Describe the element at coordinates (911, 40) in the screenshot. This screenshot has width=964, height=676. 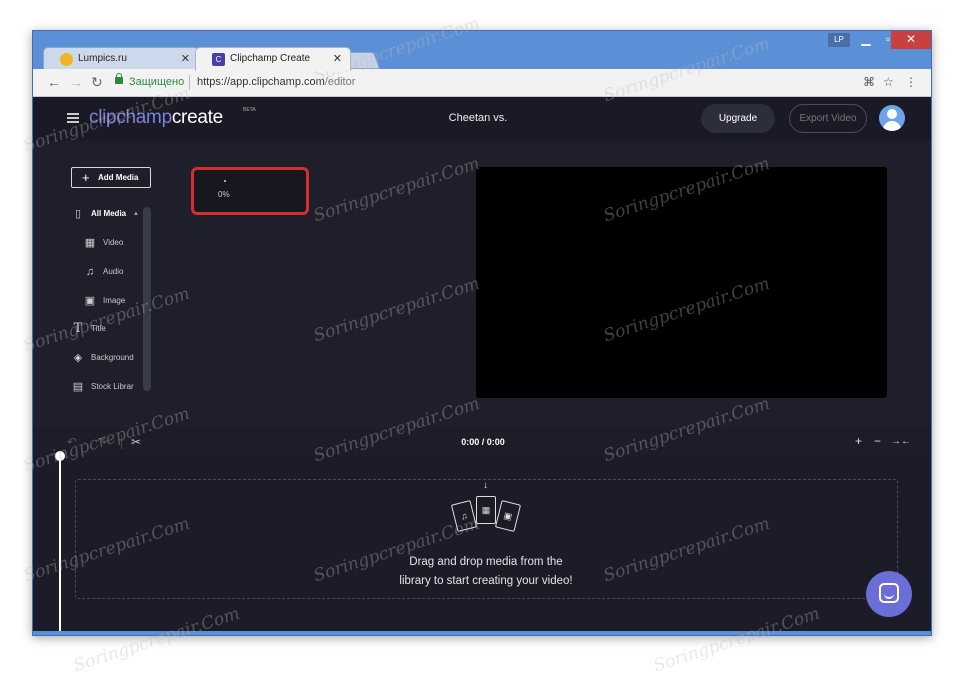
I see `window-close-icon: ✕` at that location.